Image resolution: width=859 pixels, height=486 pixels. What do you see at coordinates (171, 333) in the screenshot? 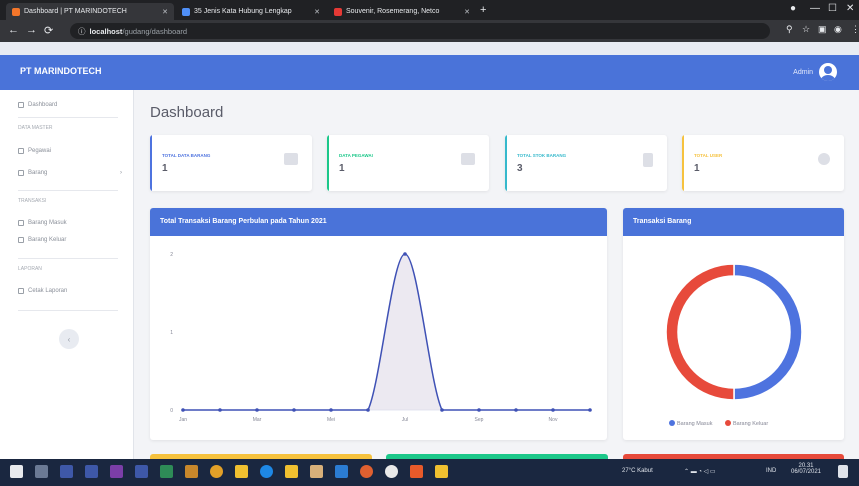
I see `y-tick-label: 1` at bounding box center [171, 333].